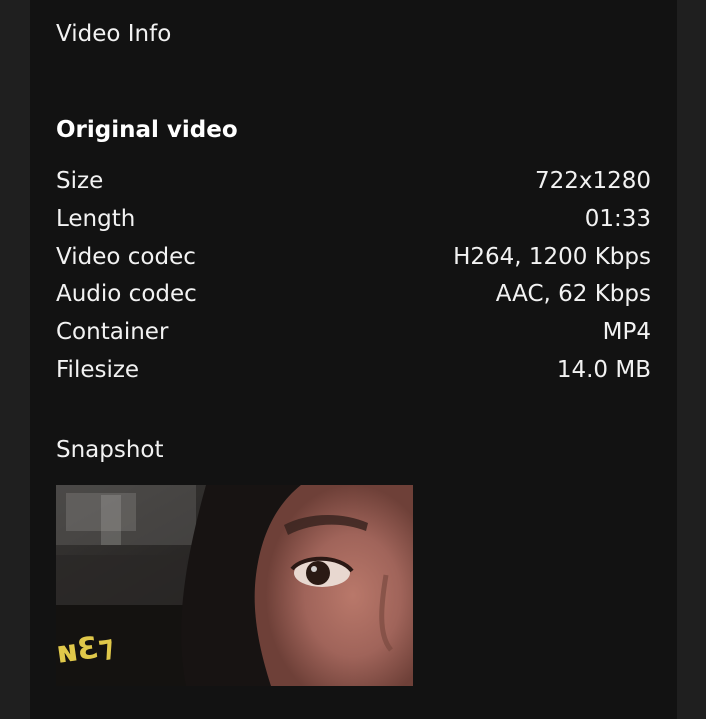 The height and width of the screenshot is (719, 706). What do you see at coordinates (110, 450) in the screenshot?
I see `snapshot-heading: Snapshot` at bounding box center [110, 450].